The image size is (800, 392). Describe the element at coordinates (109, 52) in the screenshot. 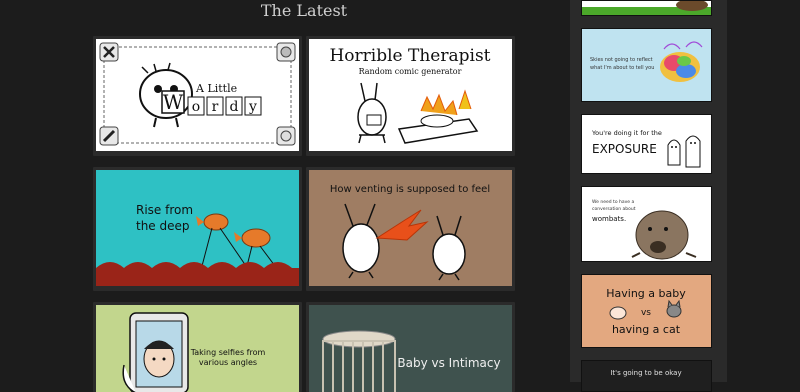

I see `close-icon` at that location.